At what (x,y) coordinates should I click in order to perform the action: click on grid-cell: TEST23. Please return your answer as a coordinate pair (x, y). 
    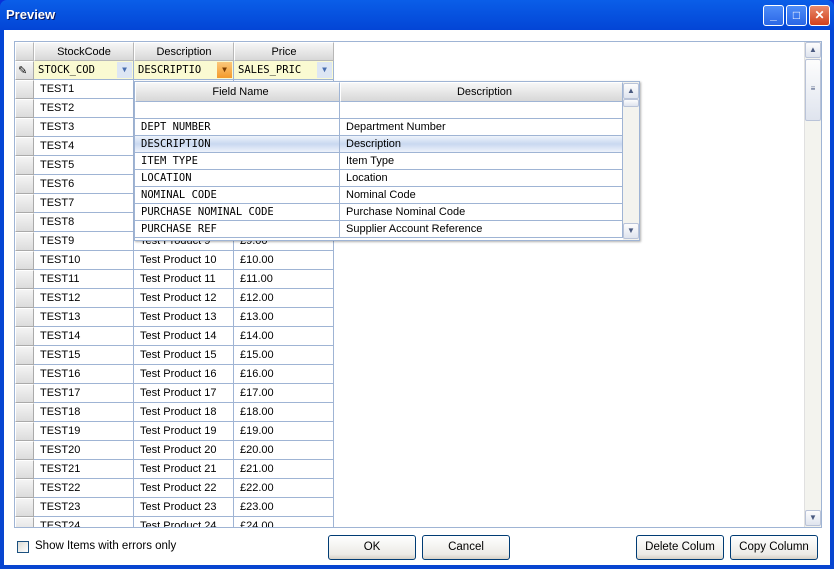
    Looking at the image, I should click on (84, 507).